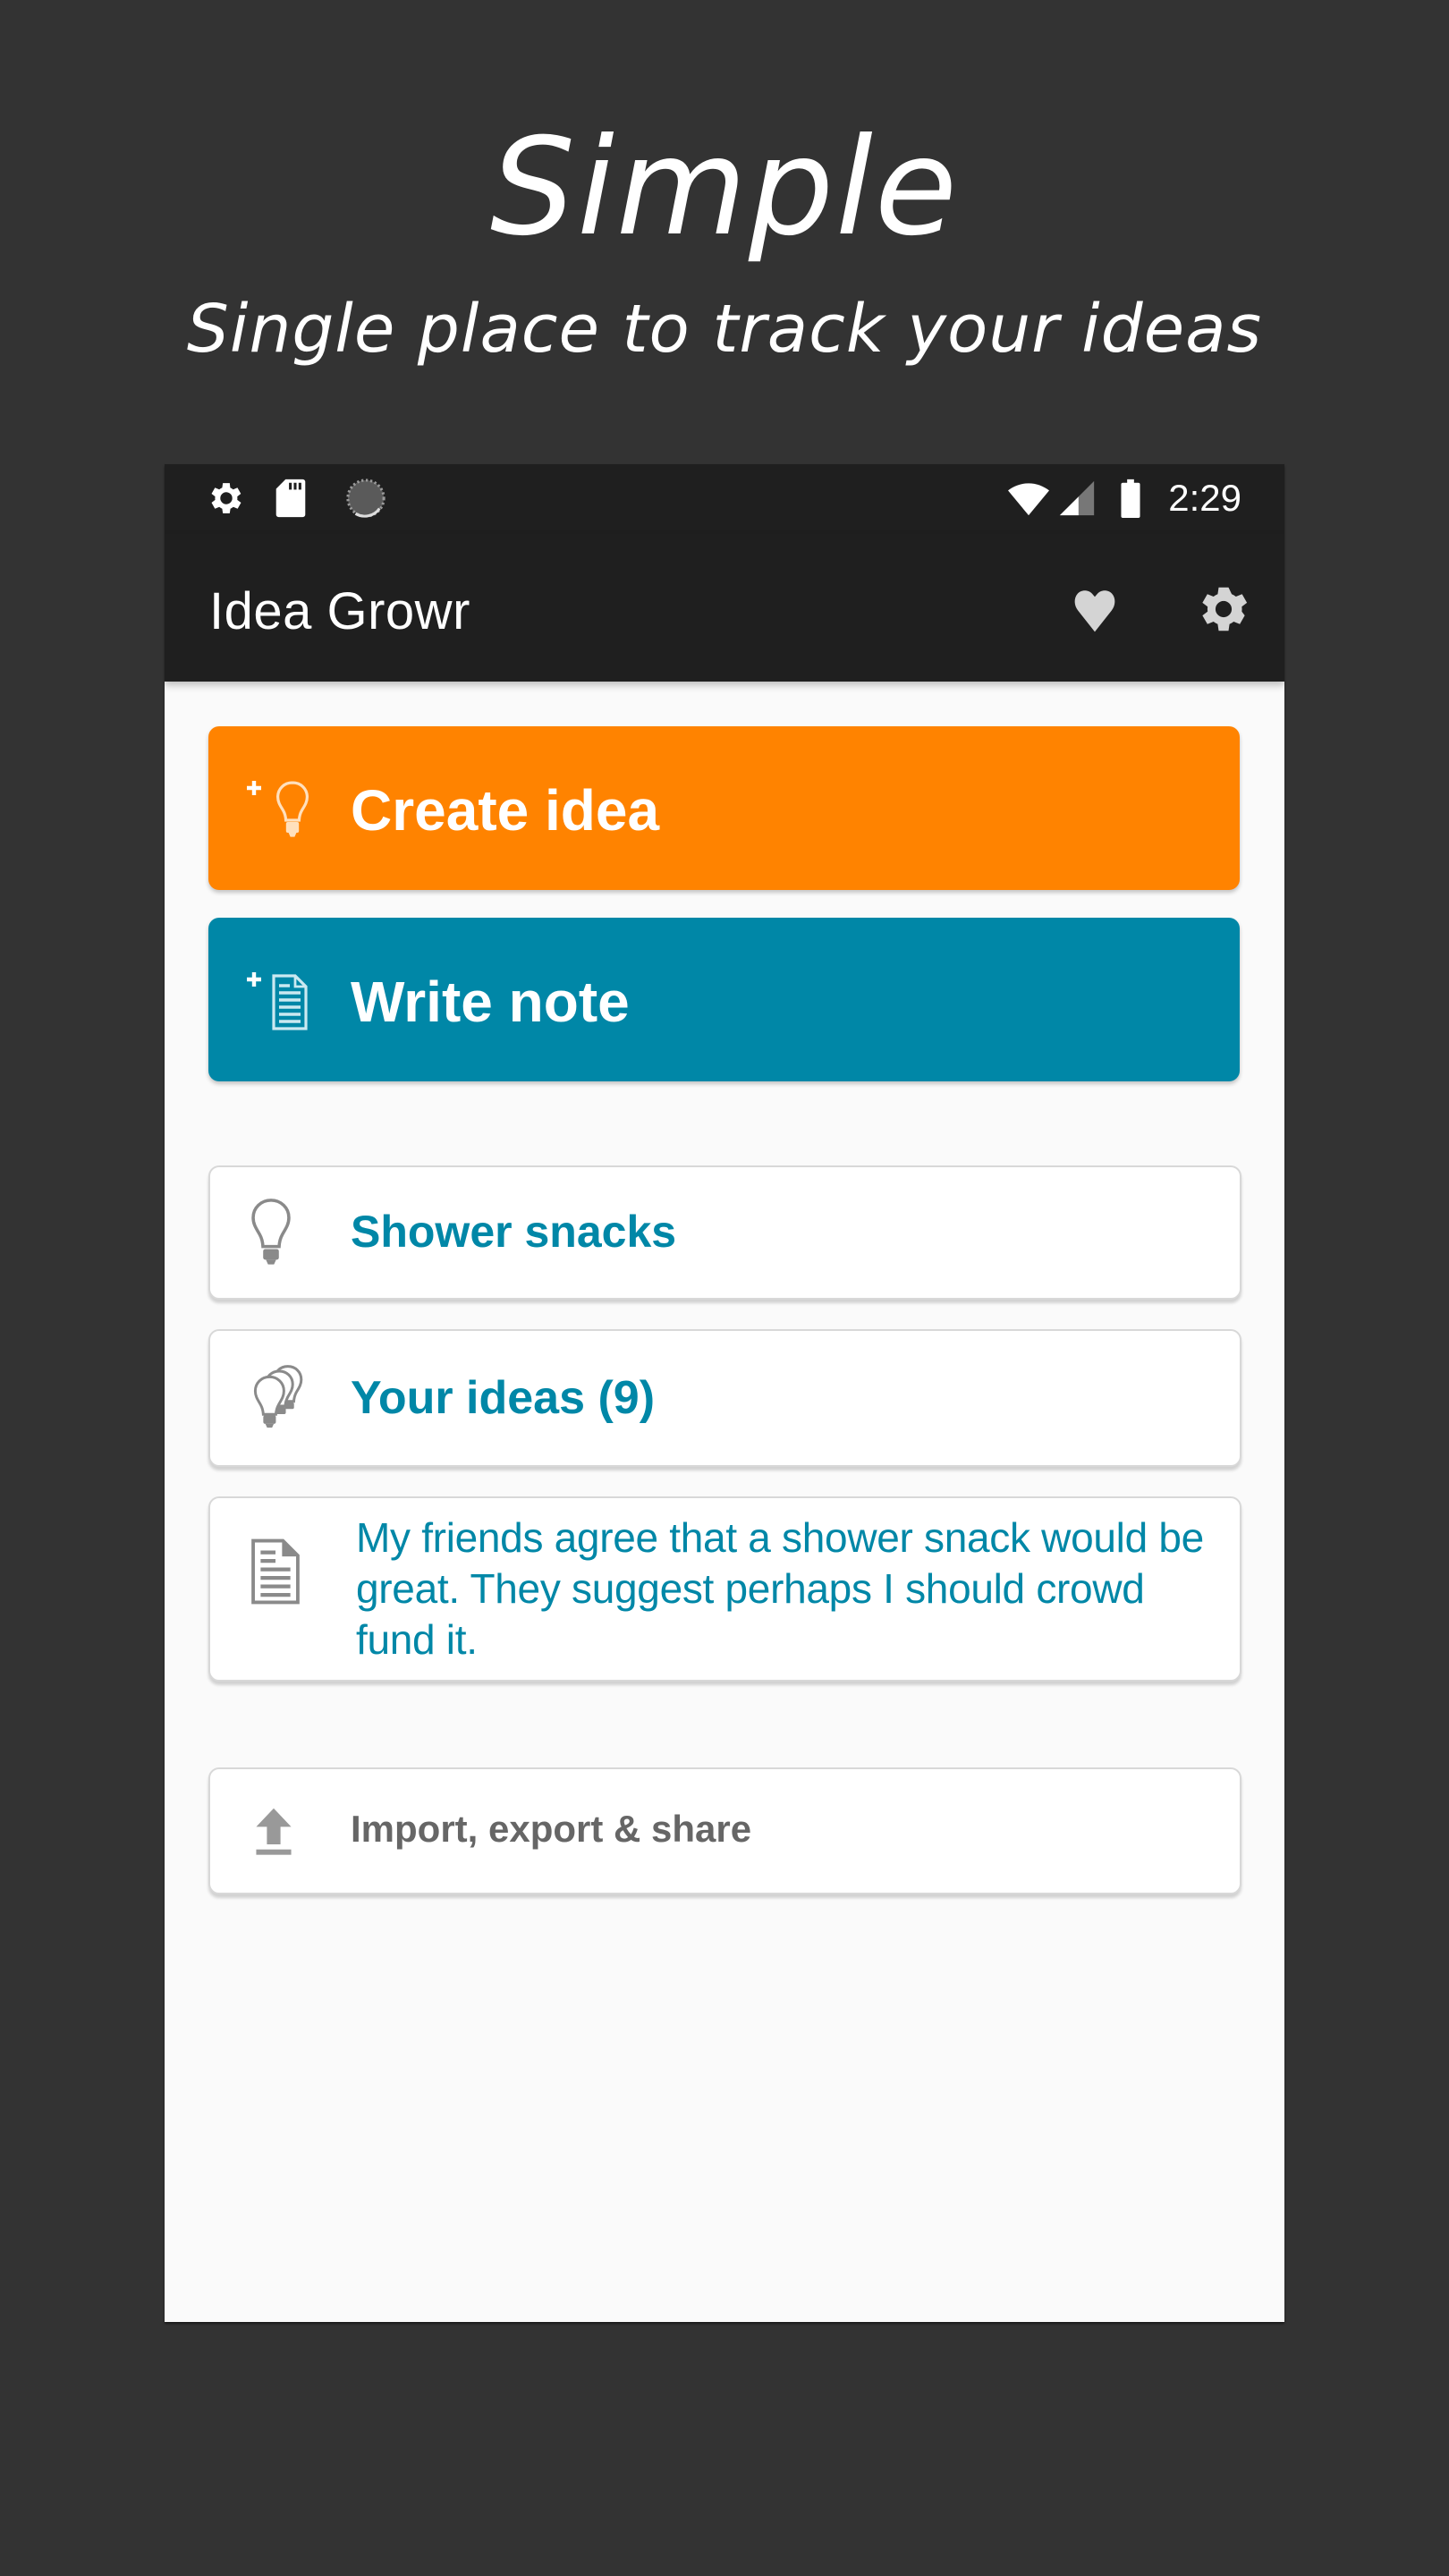 This screenshot has width=1449, height=2576. I want to click on create-idea-label: Create idea, so click(505, 810).